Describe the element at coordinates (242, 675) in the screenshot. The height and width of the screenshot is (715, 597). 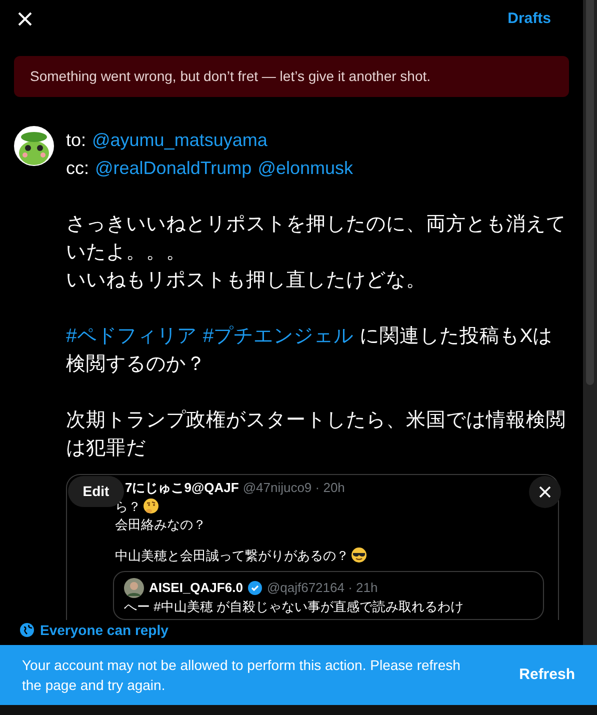
I see `toast-message: Your account may not be allowed to perform this action. Please refresh the page and try again.` at that location.